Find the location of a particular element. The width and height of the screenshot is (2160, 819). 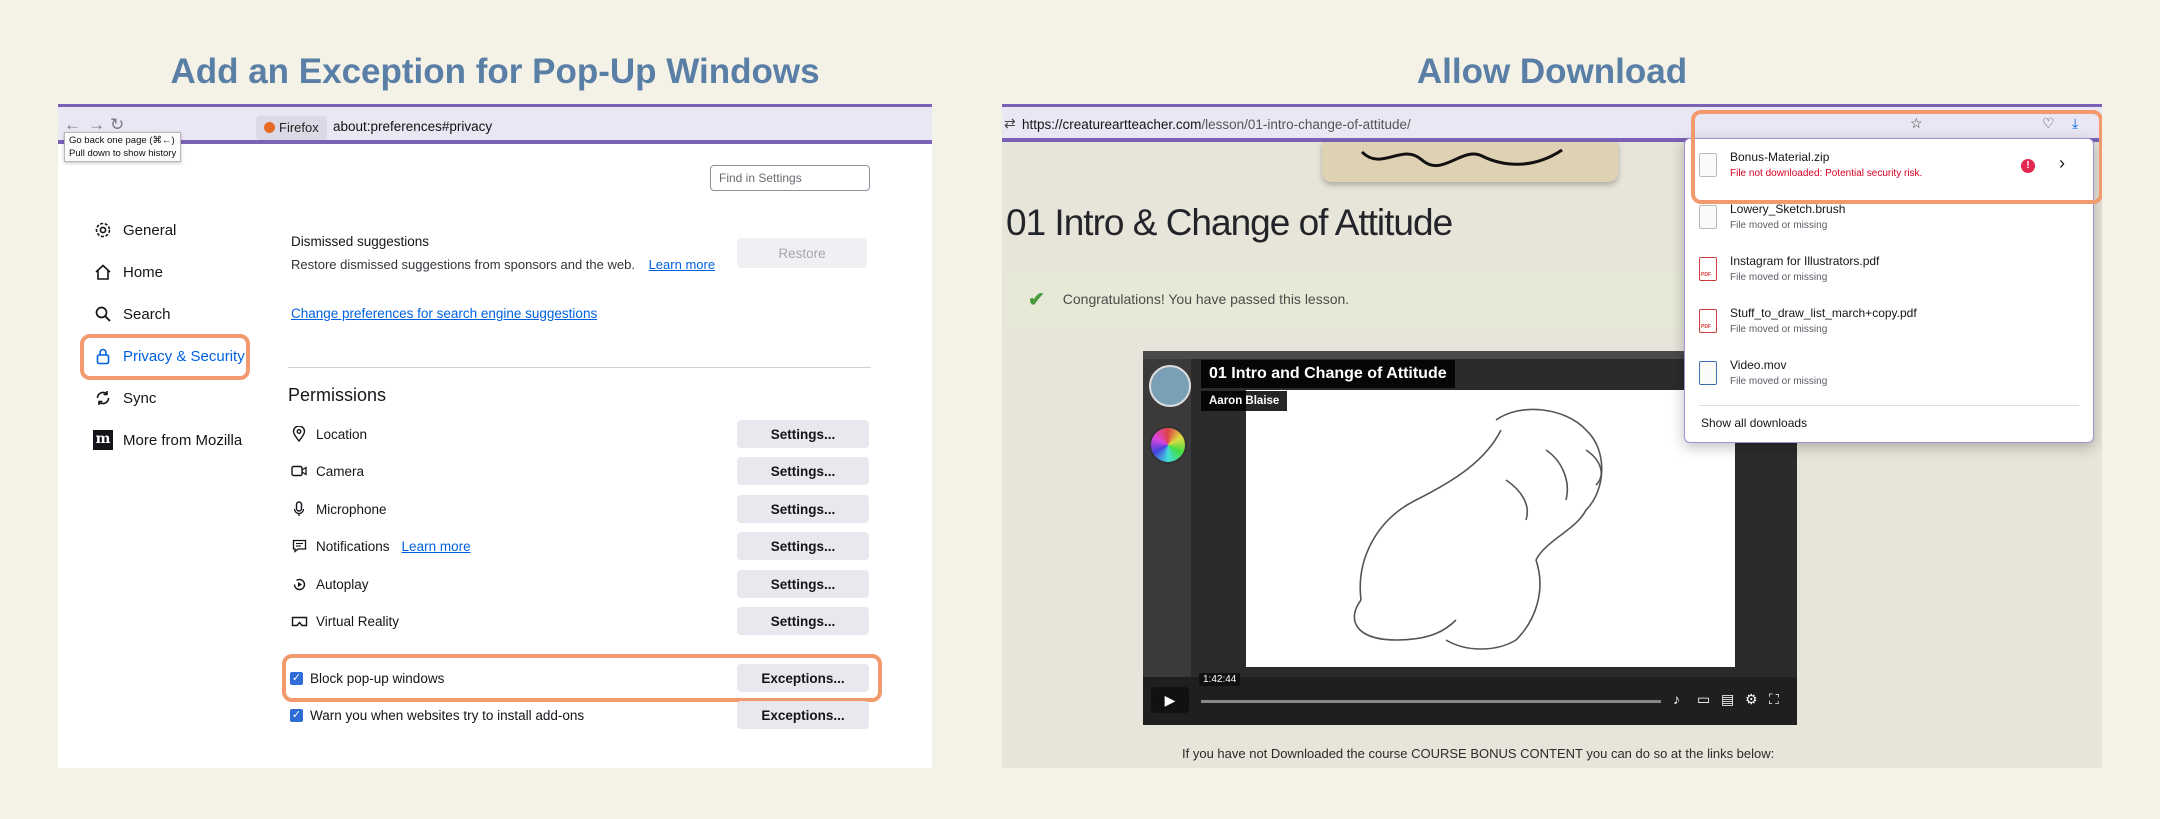

right-heading: Allow Download is located at coordinates (1552, 71).